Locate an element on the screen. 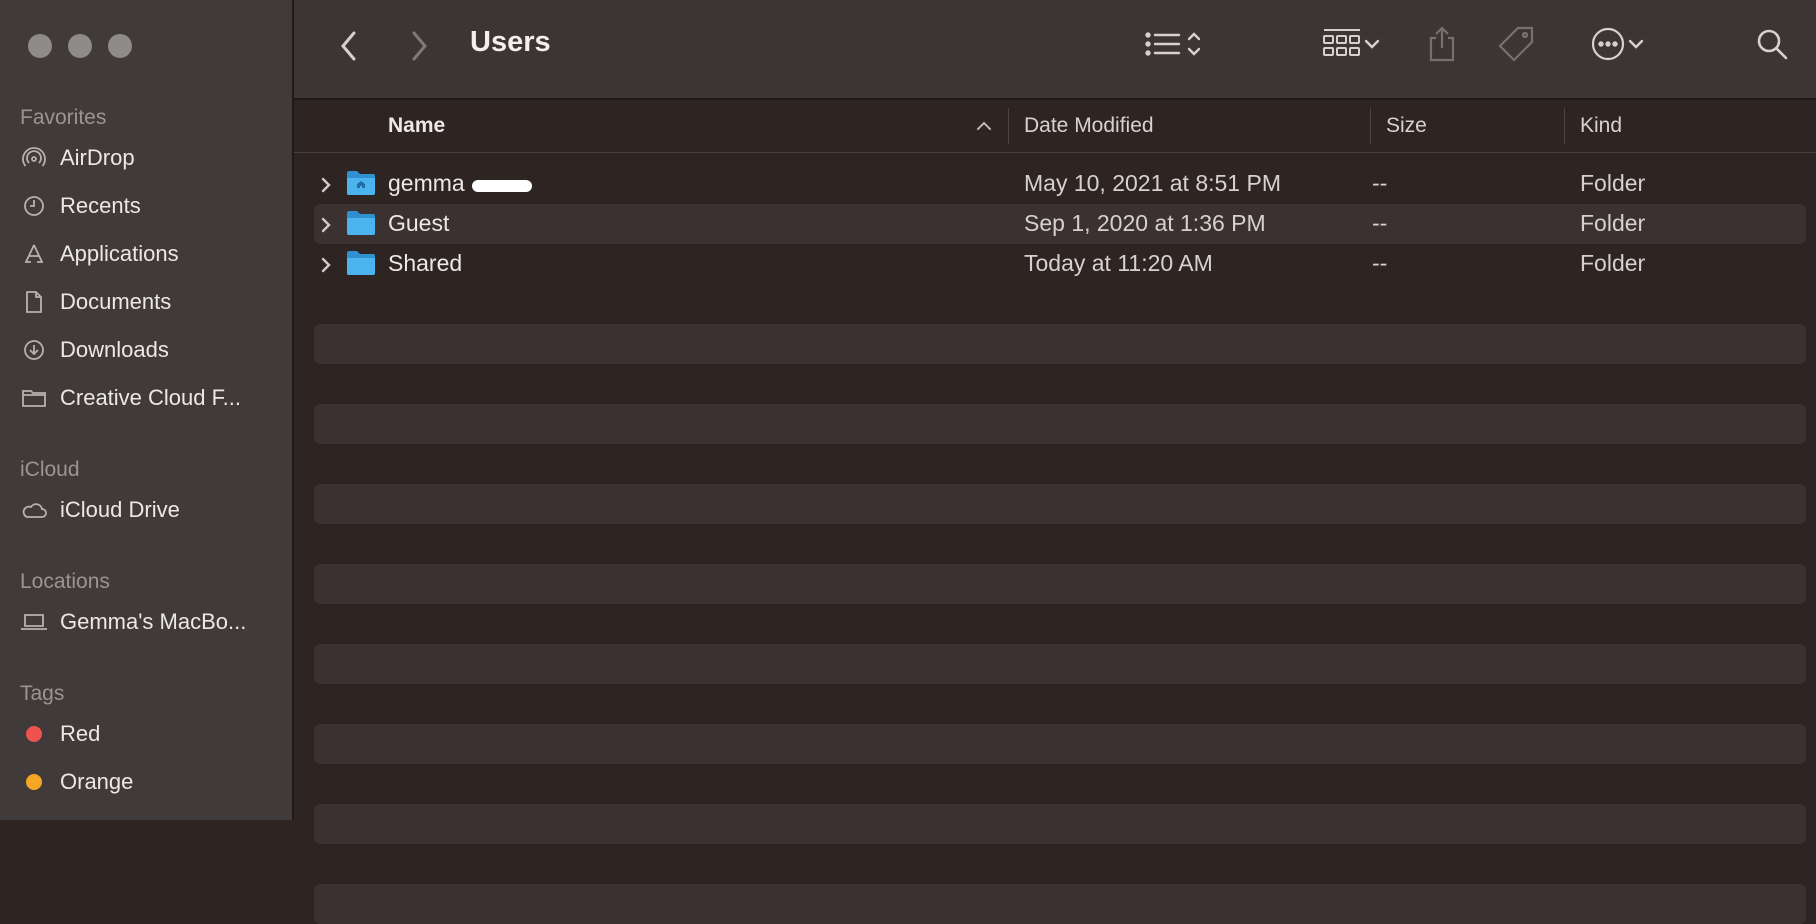 The image size is (1816, 924). document-icon is located at coordinates (34, 302).